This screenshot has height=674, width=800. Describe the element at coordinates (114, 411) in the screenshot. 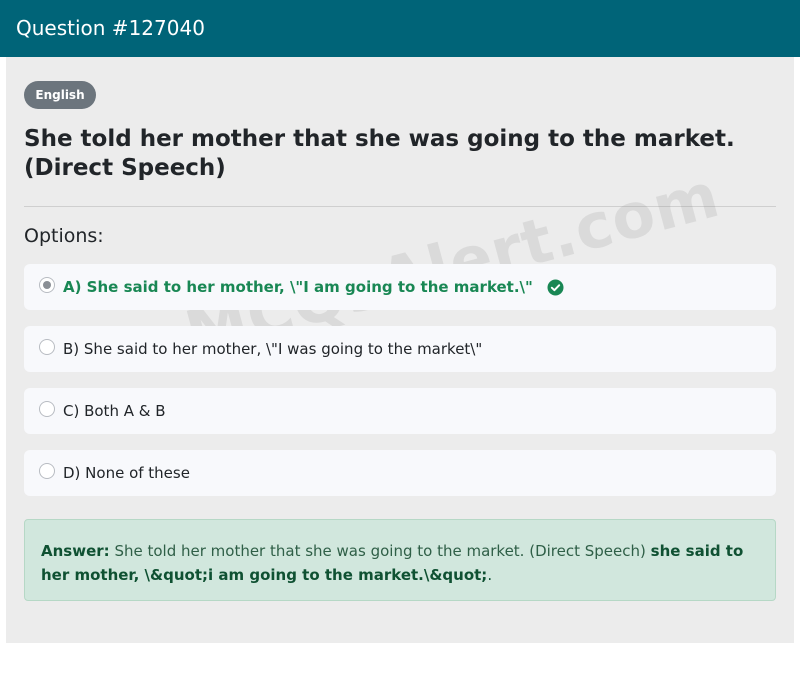

I see `option-c-label: C) Both A & B` at that location.